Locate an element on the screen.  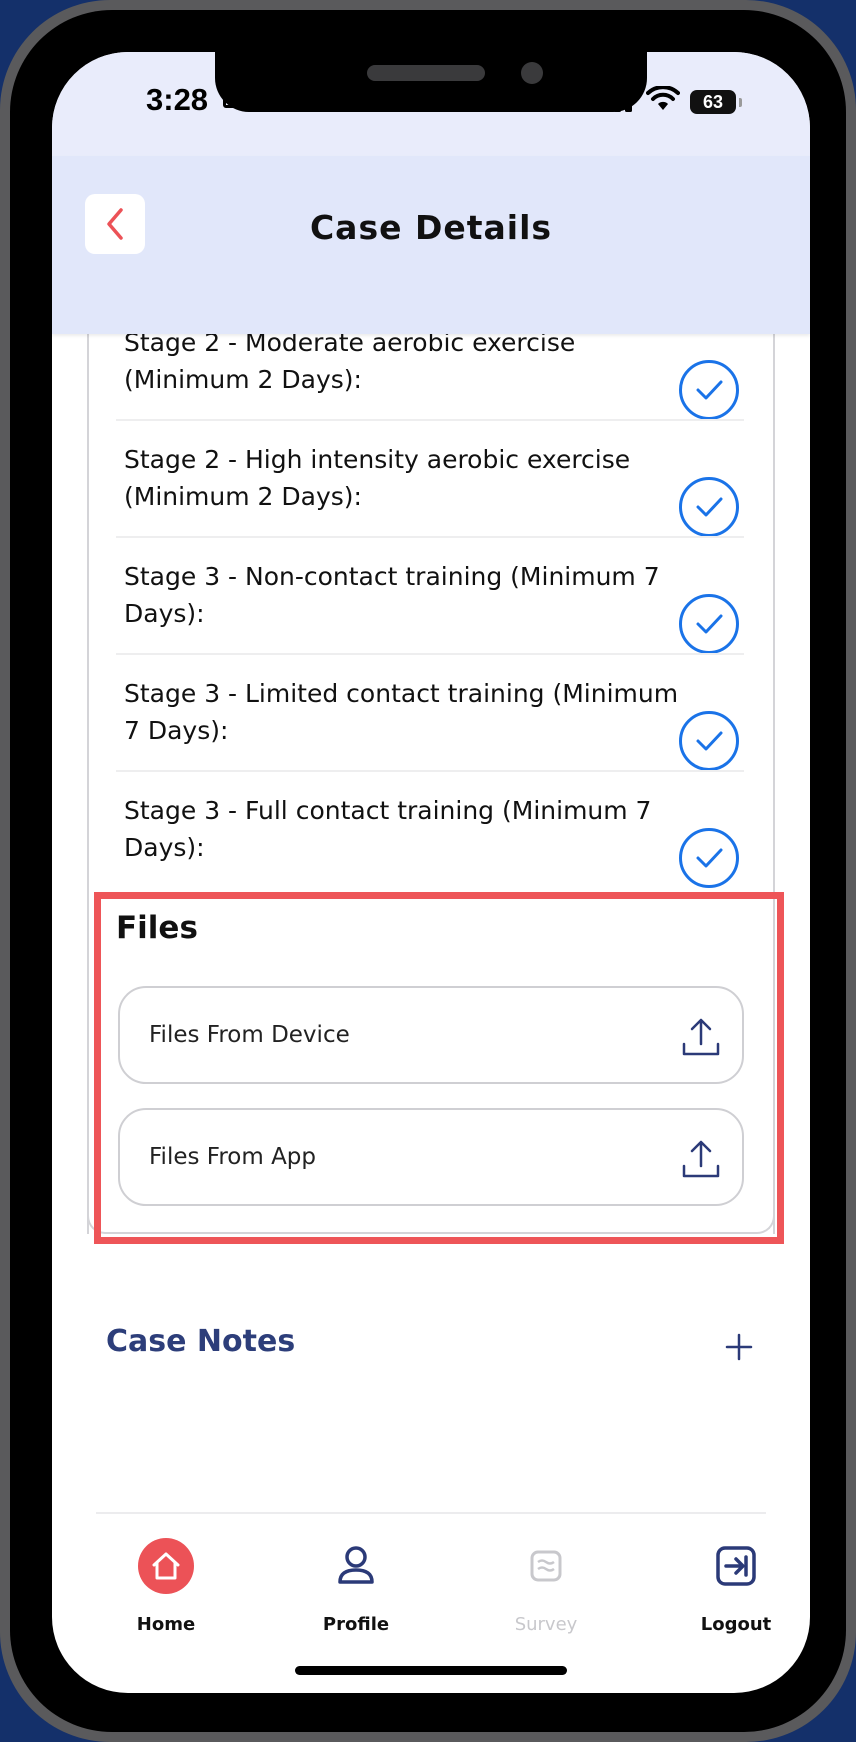
tab-home: Home is located at coordinates (166, 1585).